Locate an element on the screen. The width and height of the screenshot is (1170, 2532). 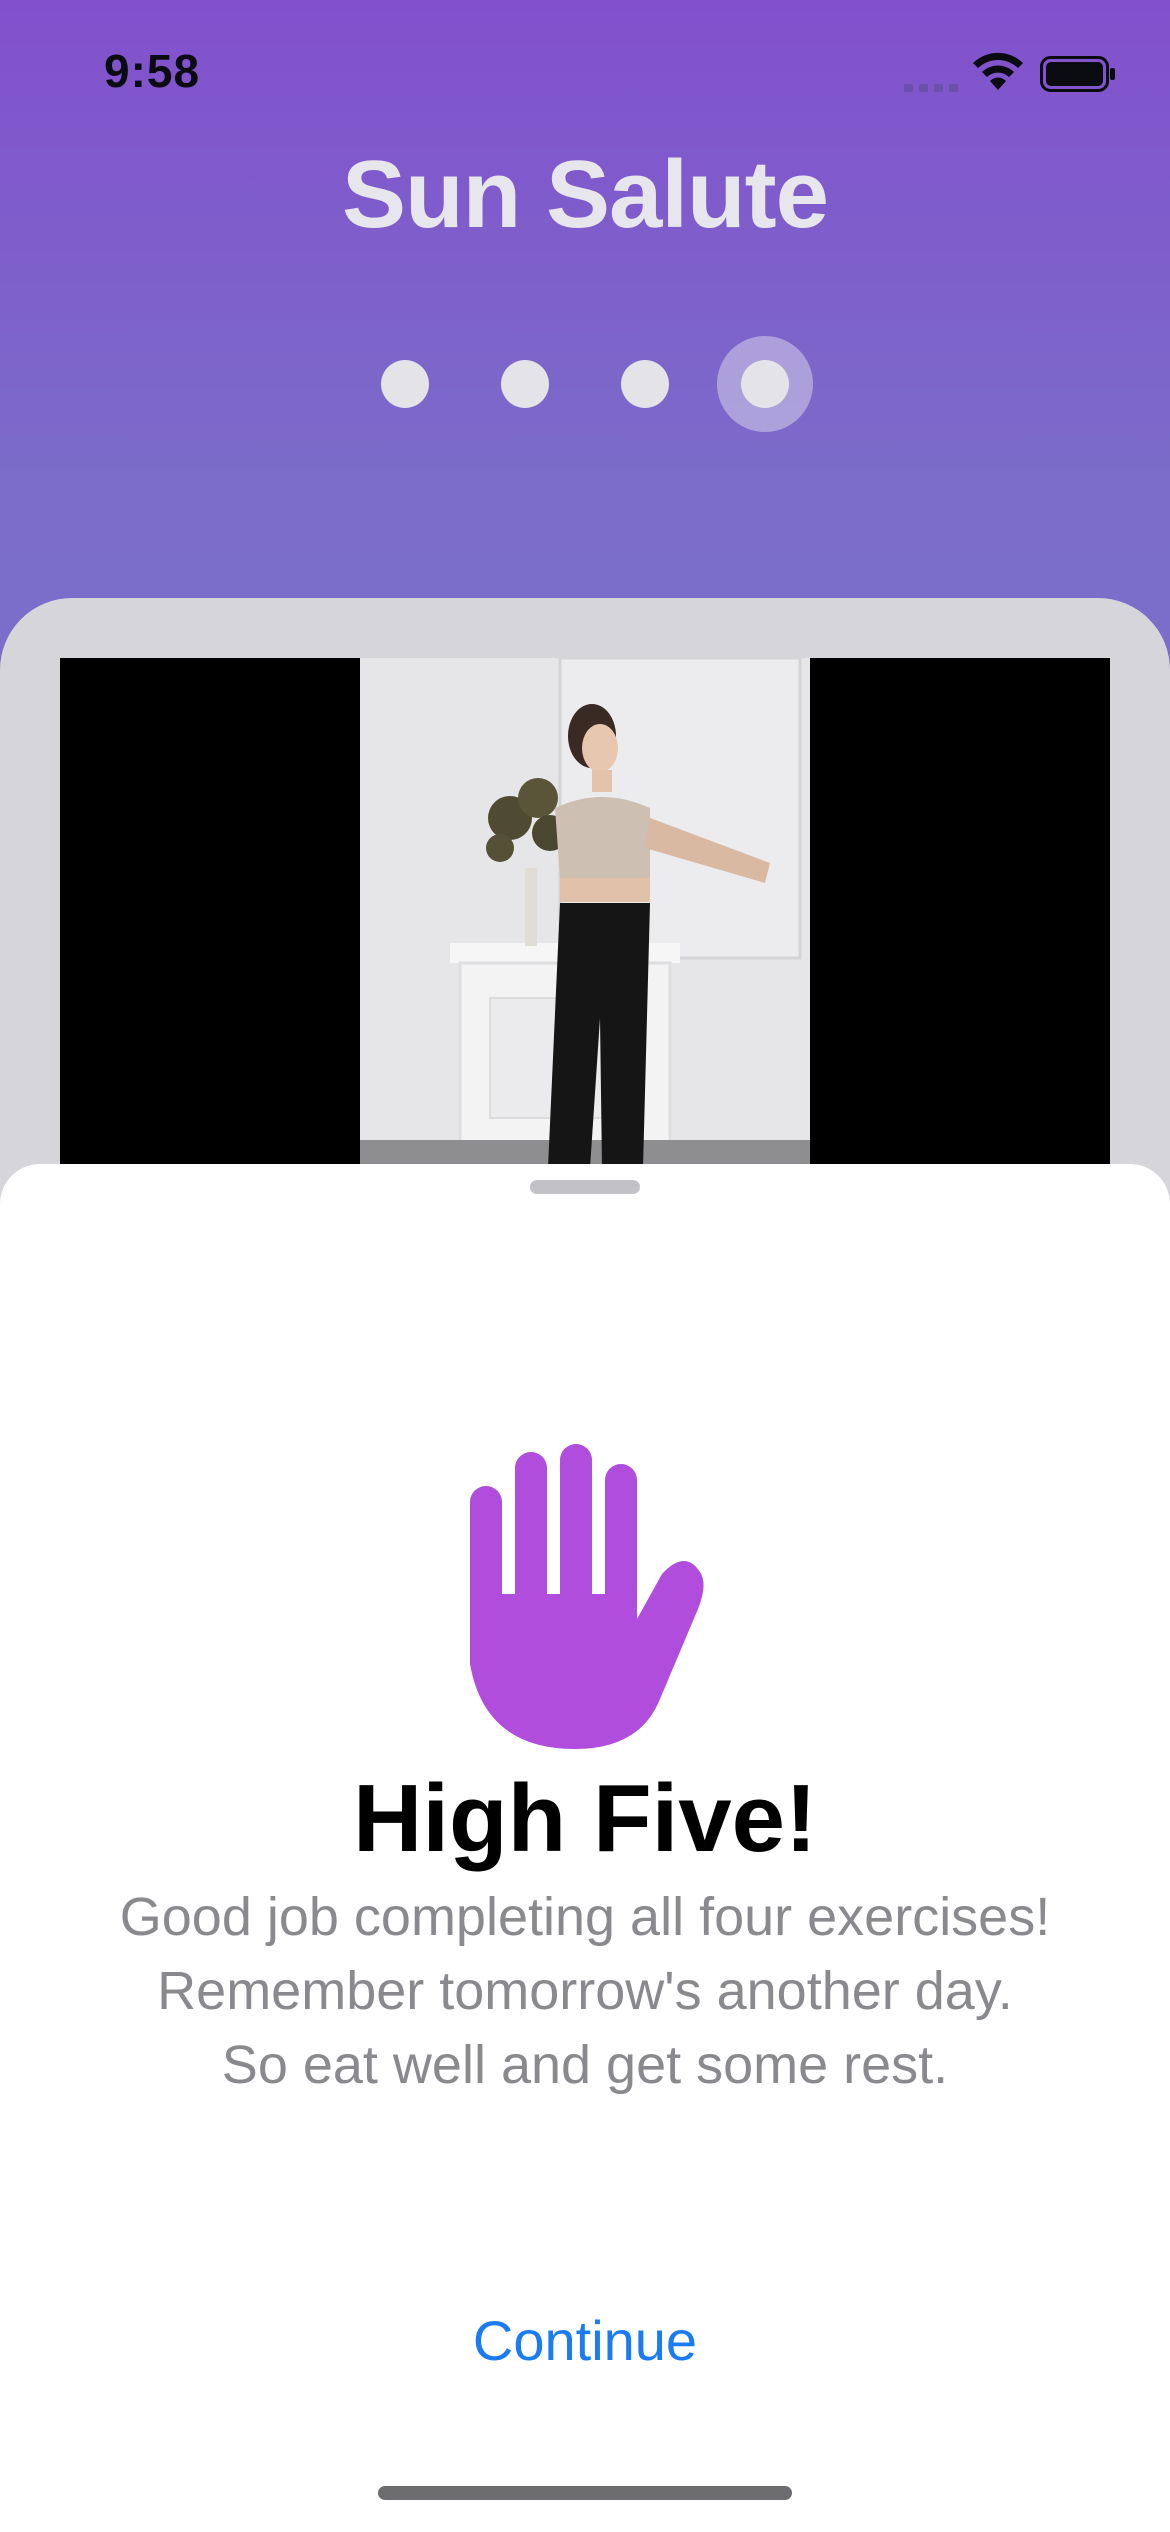
video-still-illustration is located at coordinates (585, 913).